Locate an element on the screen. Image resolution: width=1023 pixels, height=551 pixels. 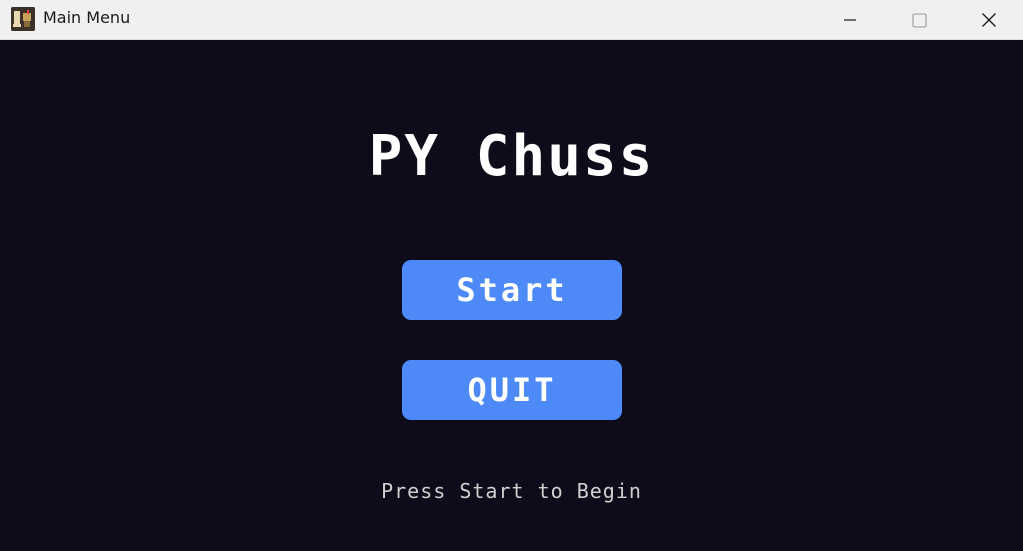
game-title: PY Chuss is located at coordinates (511, 156).